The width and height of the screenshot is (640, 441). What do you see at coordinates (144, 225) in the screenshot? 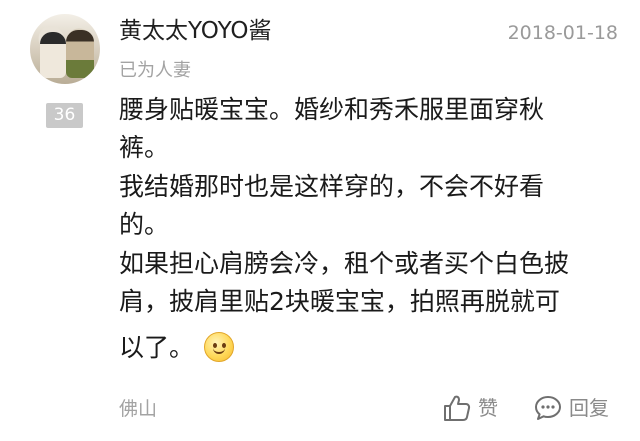
I see `comment-line: 的。` at bounding box center [144, 225].